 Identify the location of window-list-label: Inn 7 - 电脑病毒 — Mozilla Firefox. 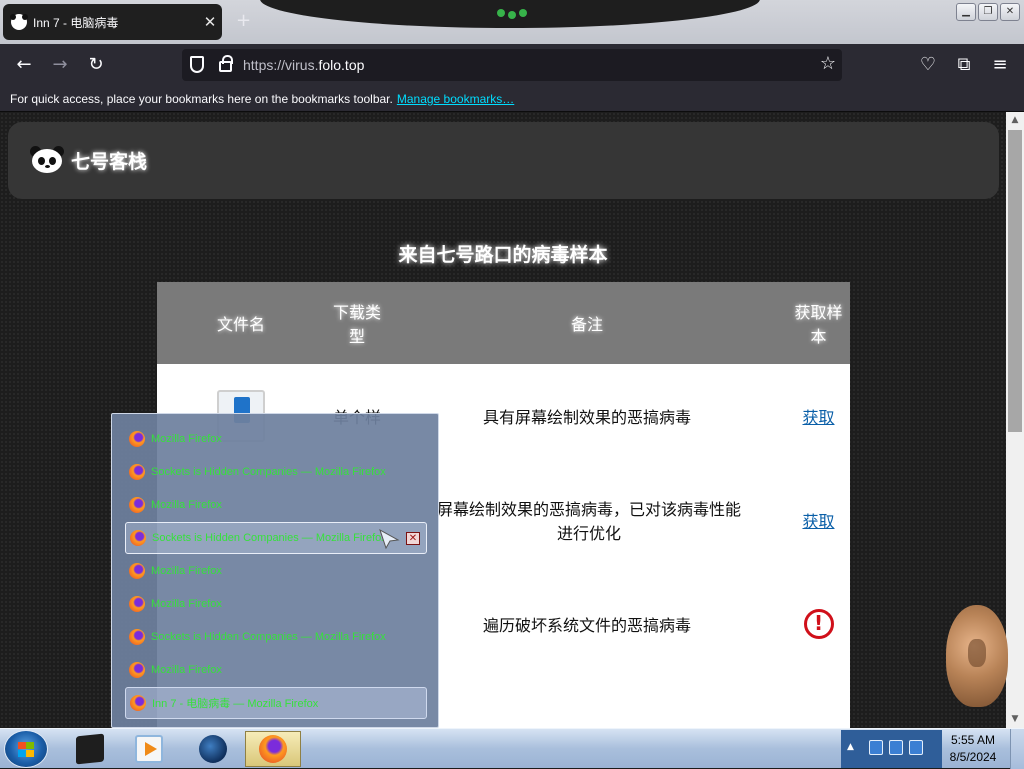
(235, 704).